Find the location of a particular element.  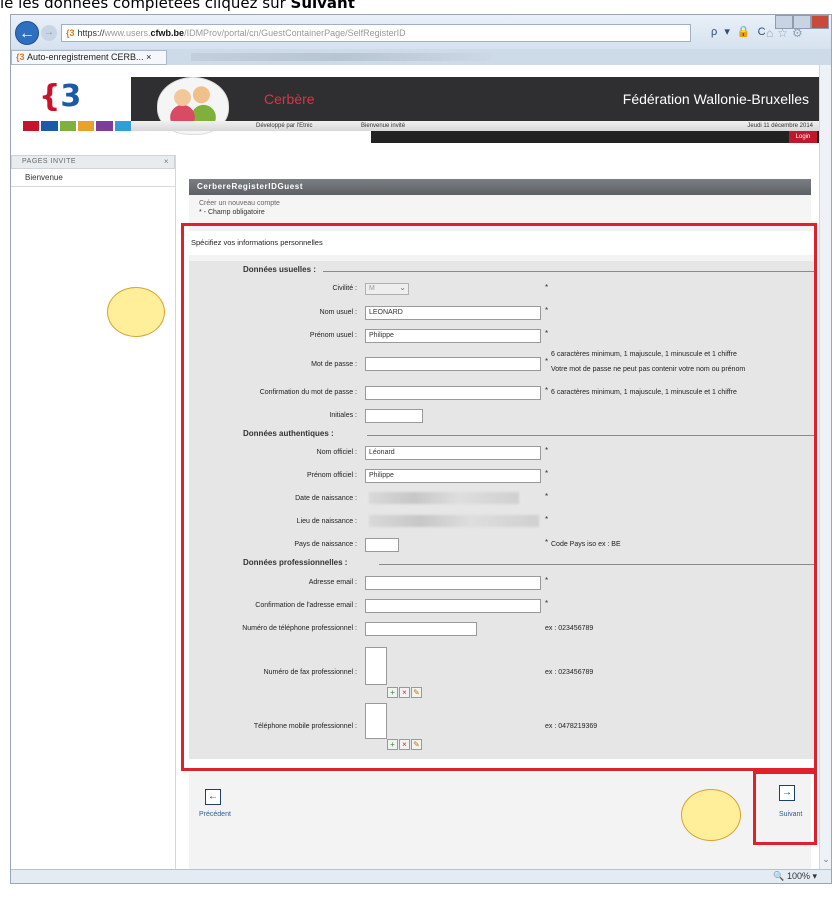

caption-text: ie les données complétées cliquez sur is located at coordinates (145, 6).